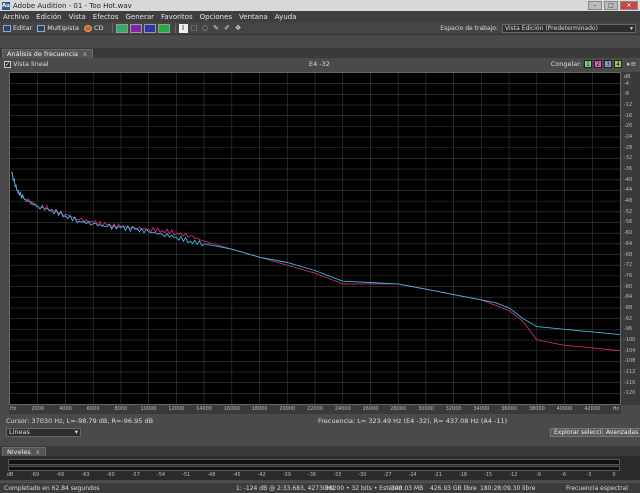 This screenshot has width=640, height=493. Describe the element at coordinates (314, 468) in the screenshot. I see `level-meter-right-channel` at that location.